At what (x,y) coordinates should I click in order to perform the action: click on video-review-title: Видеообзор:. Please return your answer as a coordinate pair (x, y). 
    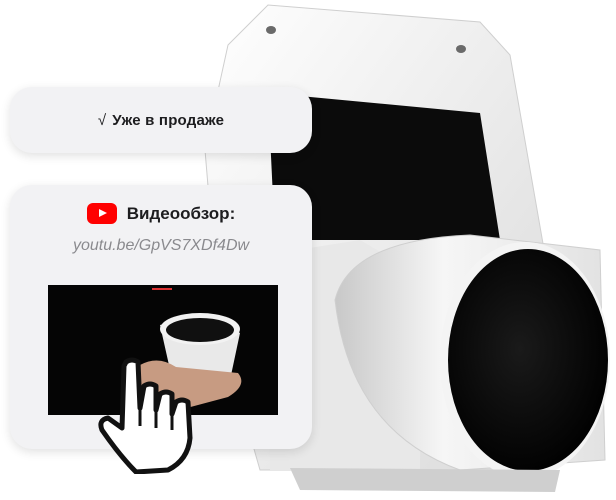
    Looking at the image, I should click on (161, 213).